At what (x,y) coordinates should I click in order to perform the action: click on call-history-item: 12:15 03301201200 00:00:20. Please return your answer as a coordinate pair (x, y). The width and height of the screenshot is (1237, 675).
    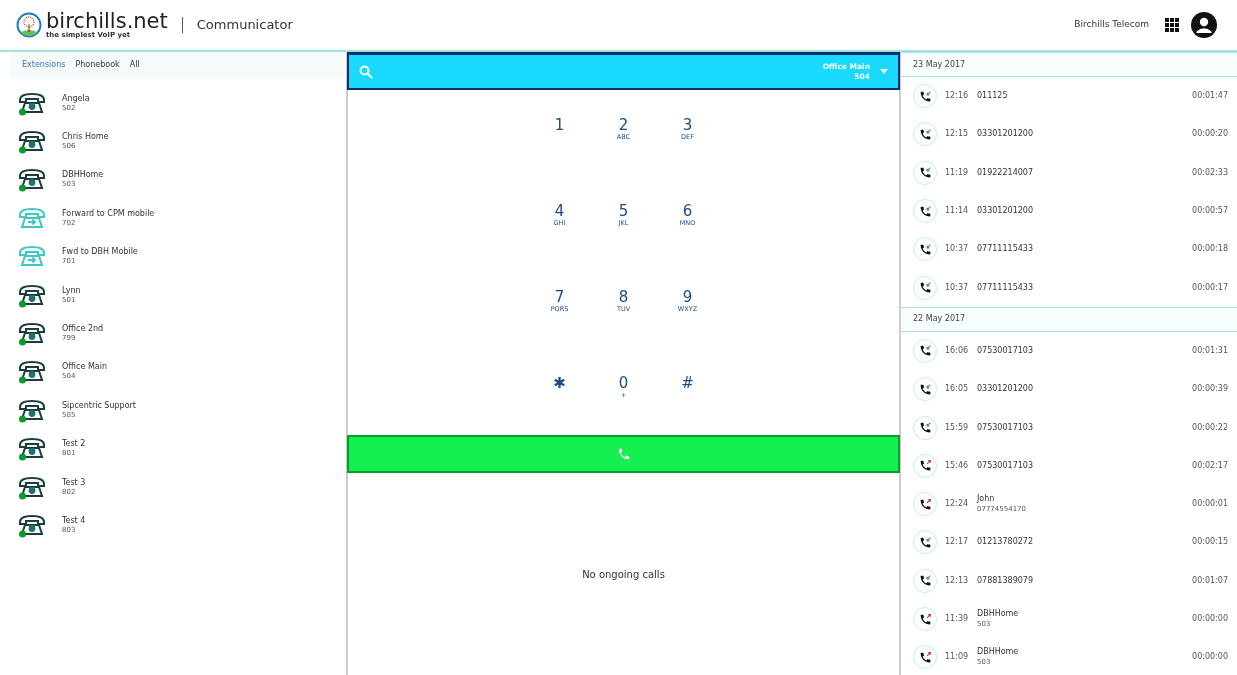
    Looking at the image, I should click on (1069, 134).